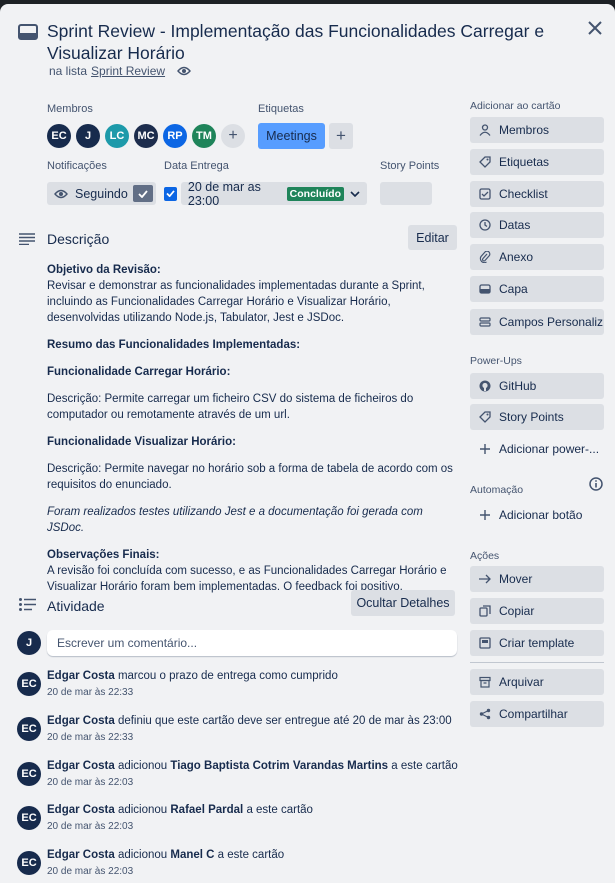  I want to click on edit-description-button: Editar, so click(432, 237).